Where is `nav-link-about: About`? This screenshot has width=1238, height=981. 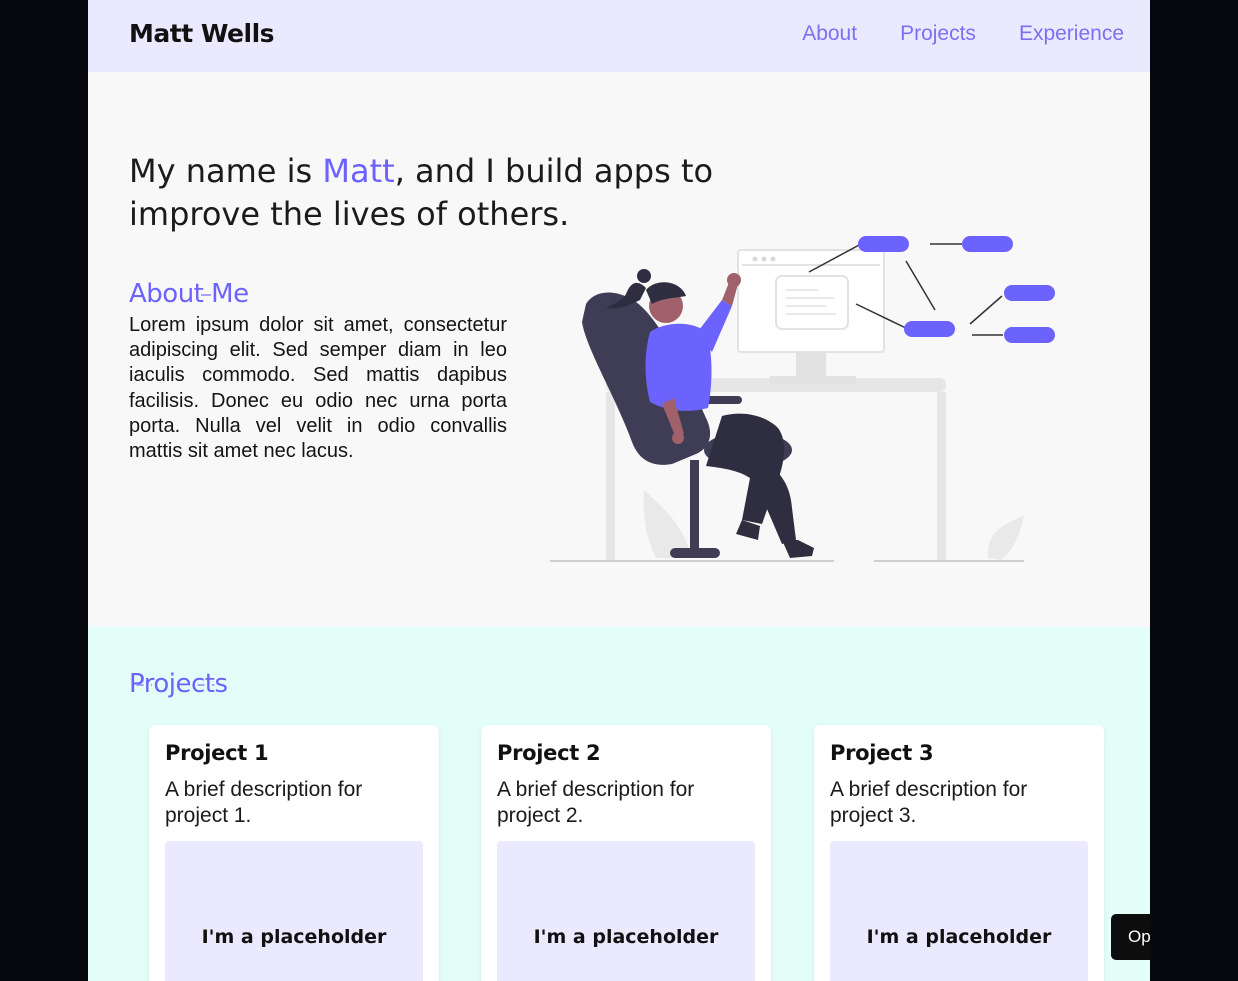 nav-link-about: About is located at coordinates (829, 34).